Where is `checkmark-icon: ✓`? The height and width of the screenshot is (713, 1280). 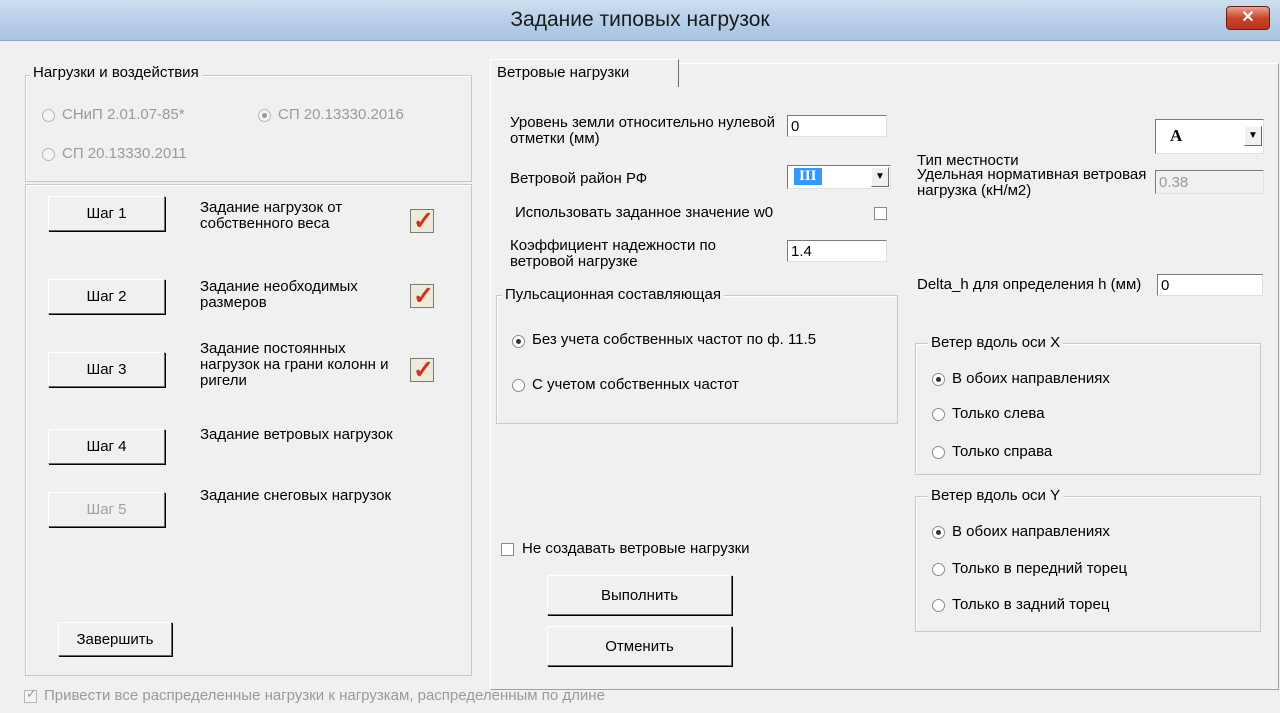 checkmark-icon: ✓ is located at coordinates (31, 693).